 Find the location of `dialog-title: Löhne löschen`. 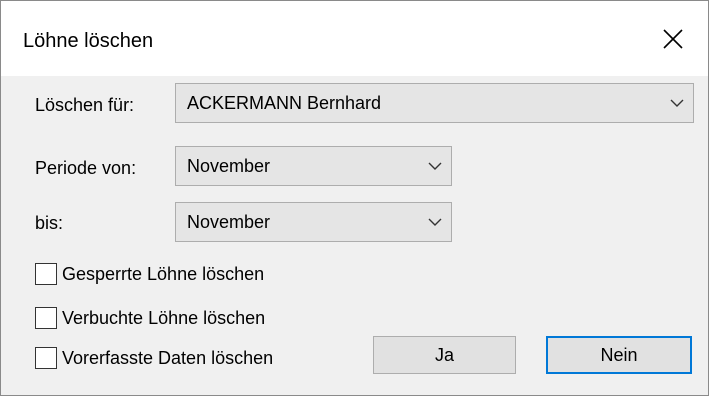

dialog-title: Löhne löschen is located at coordinates (88, 41).